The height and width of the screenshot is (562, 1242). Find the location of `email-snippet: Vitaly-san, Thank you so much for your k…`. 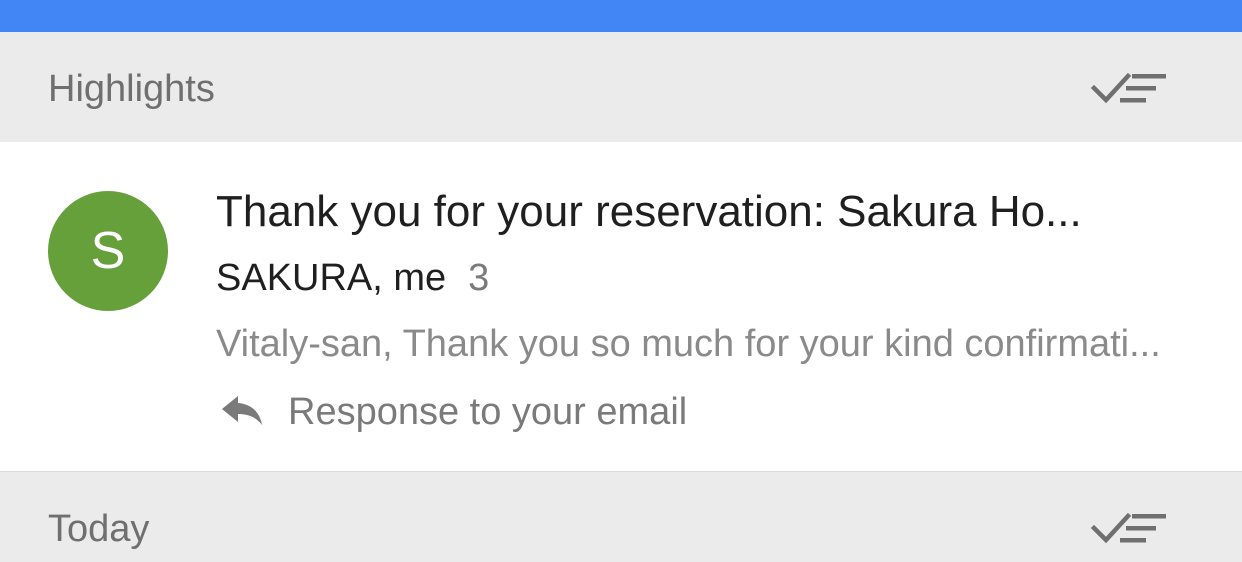

email-snippet: Vitaly-san, Thank you so much for your k… is located at coordinates (688, 344).